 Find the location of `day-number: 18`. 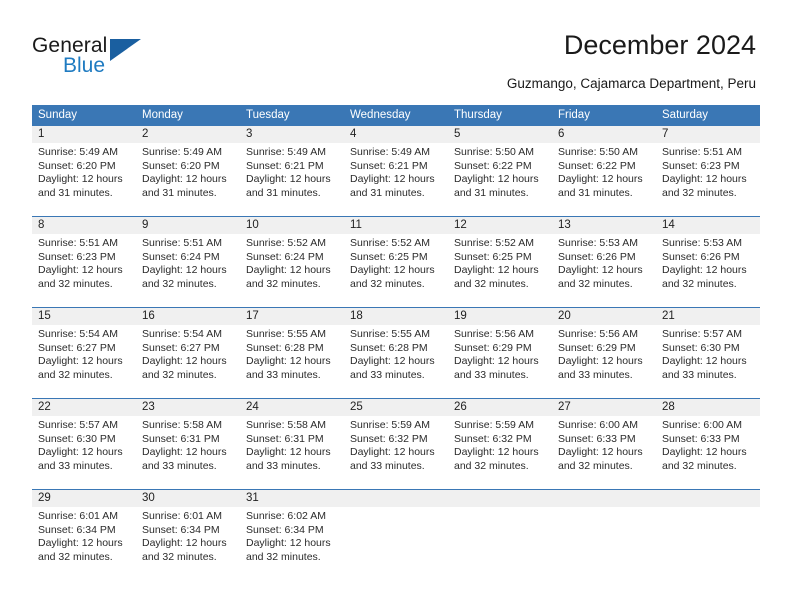

day-number: 18 is located at coordinates (396, 316).